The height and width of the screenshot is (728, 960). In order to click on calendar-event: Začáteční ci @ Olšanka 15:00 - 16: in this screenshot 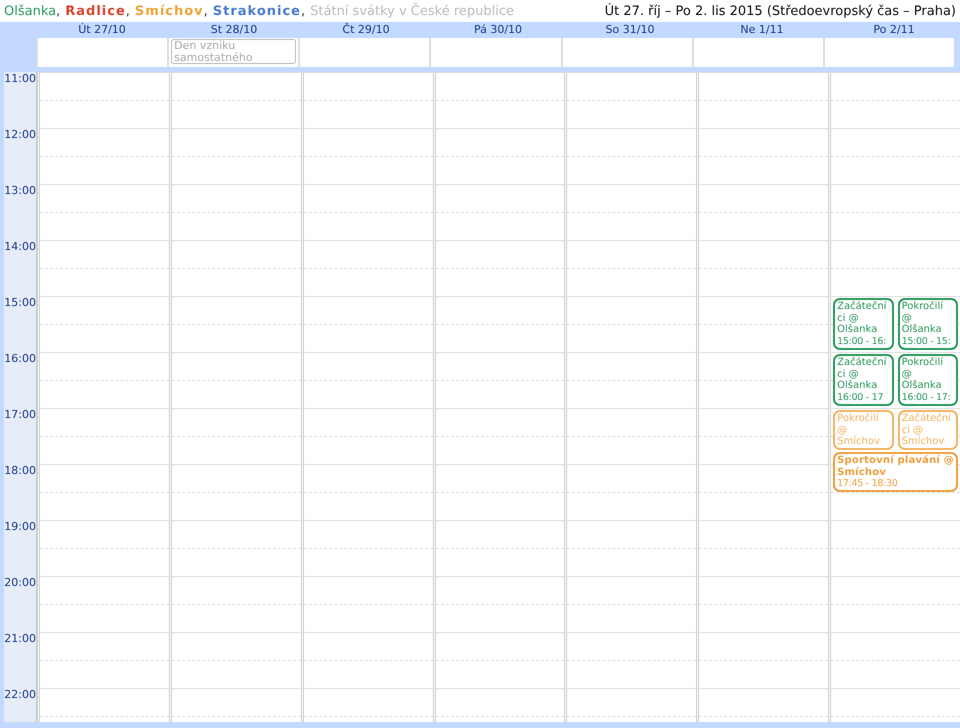, I will do `click(863, 324)`.